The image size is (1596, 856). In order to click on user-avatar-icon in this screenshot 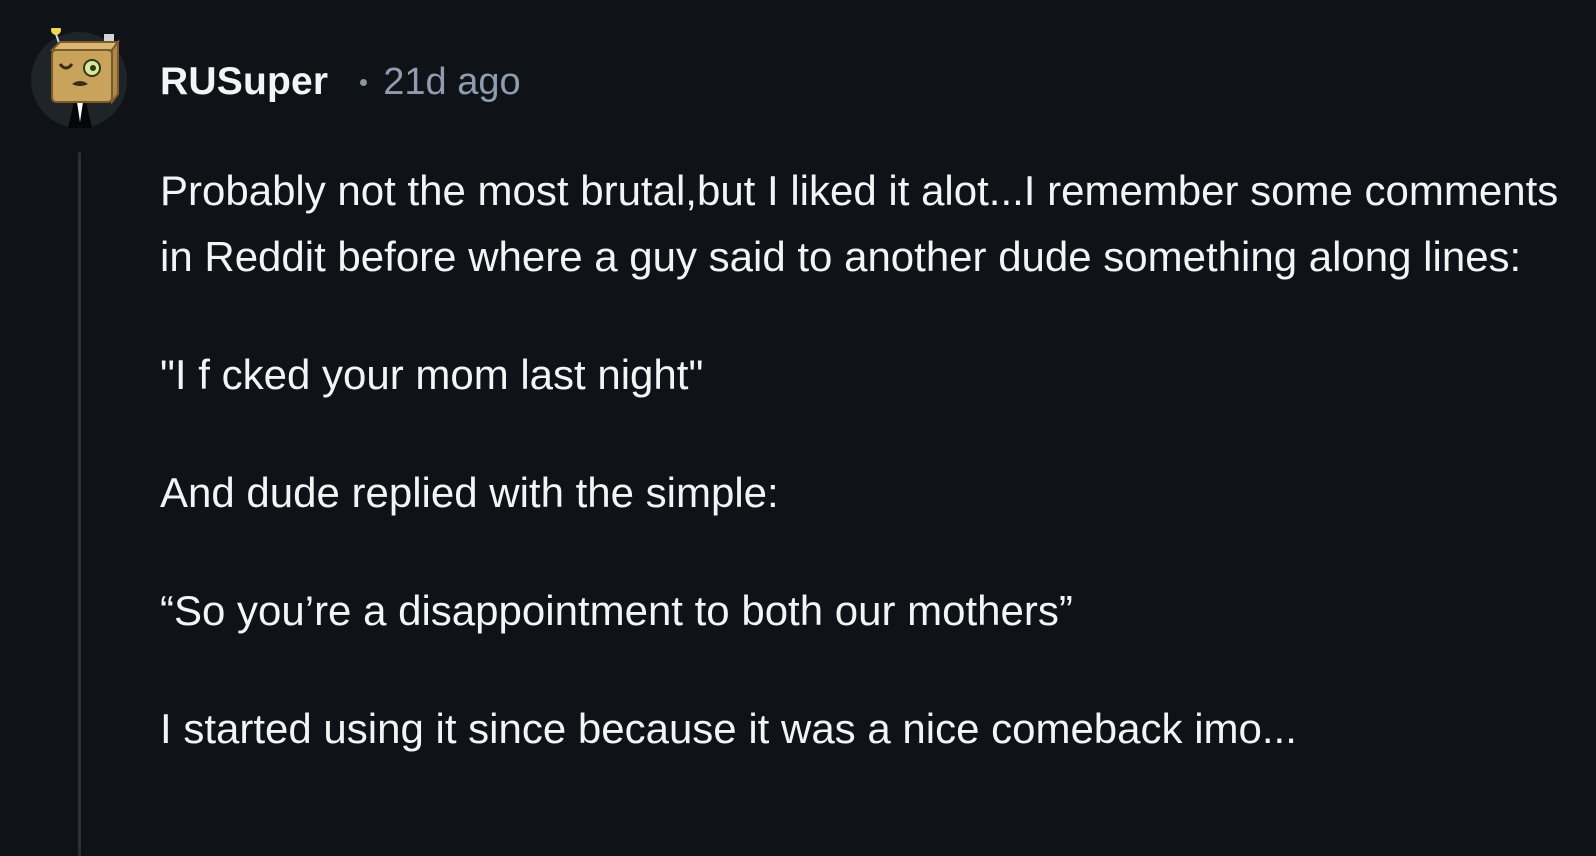, I will do `click(79, 78)`.